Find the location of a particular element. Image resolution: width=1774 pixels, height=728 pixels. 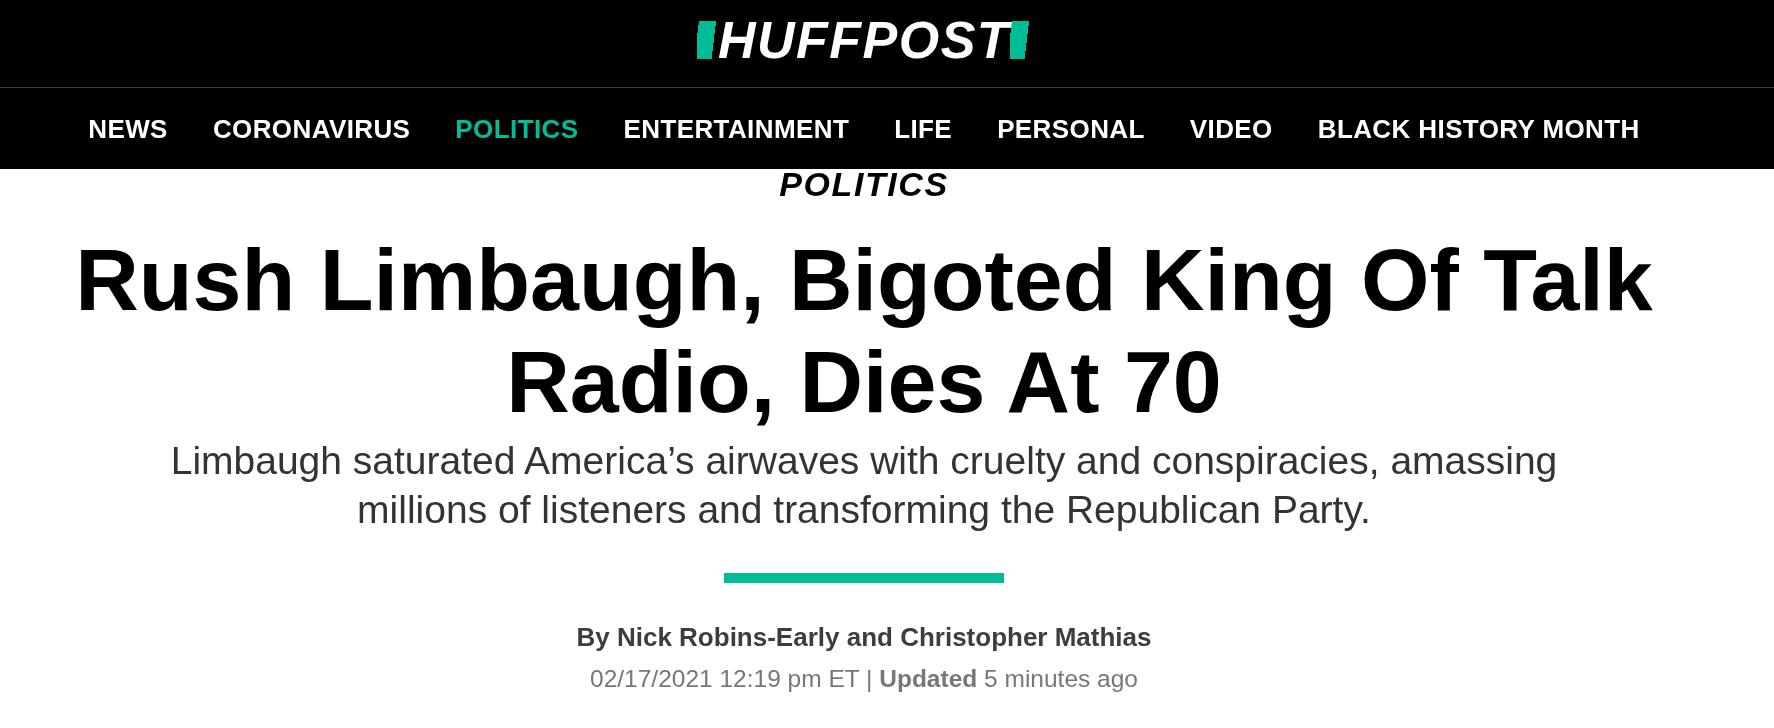

nav-link: BLACK HISTORY MONTH is located at coordinates (1478, 128).